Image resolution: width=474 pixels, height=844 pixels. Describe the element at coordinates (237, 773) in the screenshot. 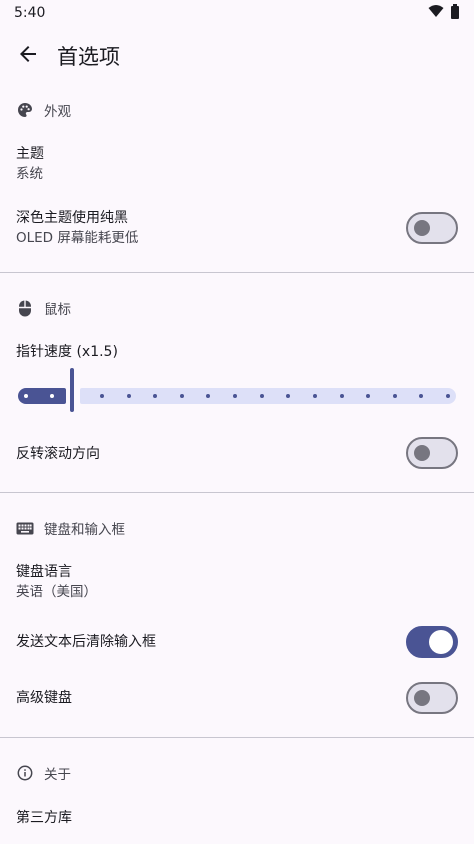

I see `section-header-about: 关于` at that location.